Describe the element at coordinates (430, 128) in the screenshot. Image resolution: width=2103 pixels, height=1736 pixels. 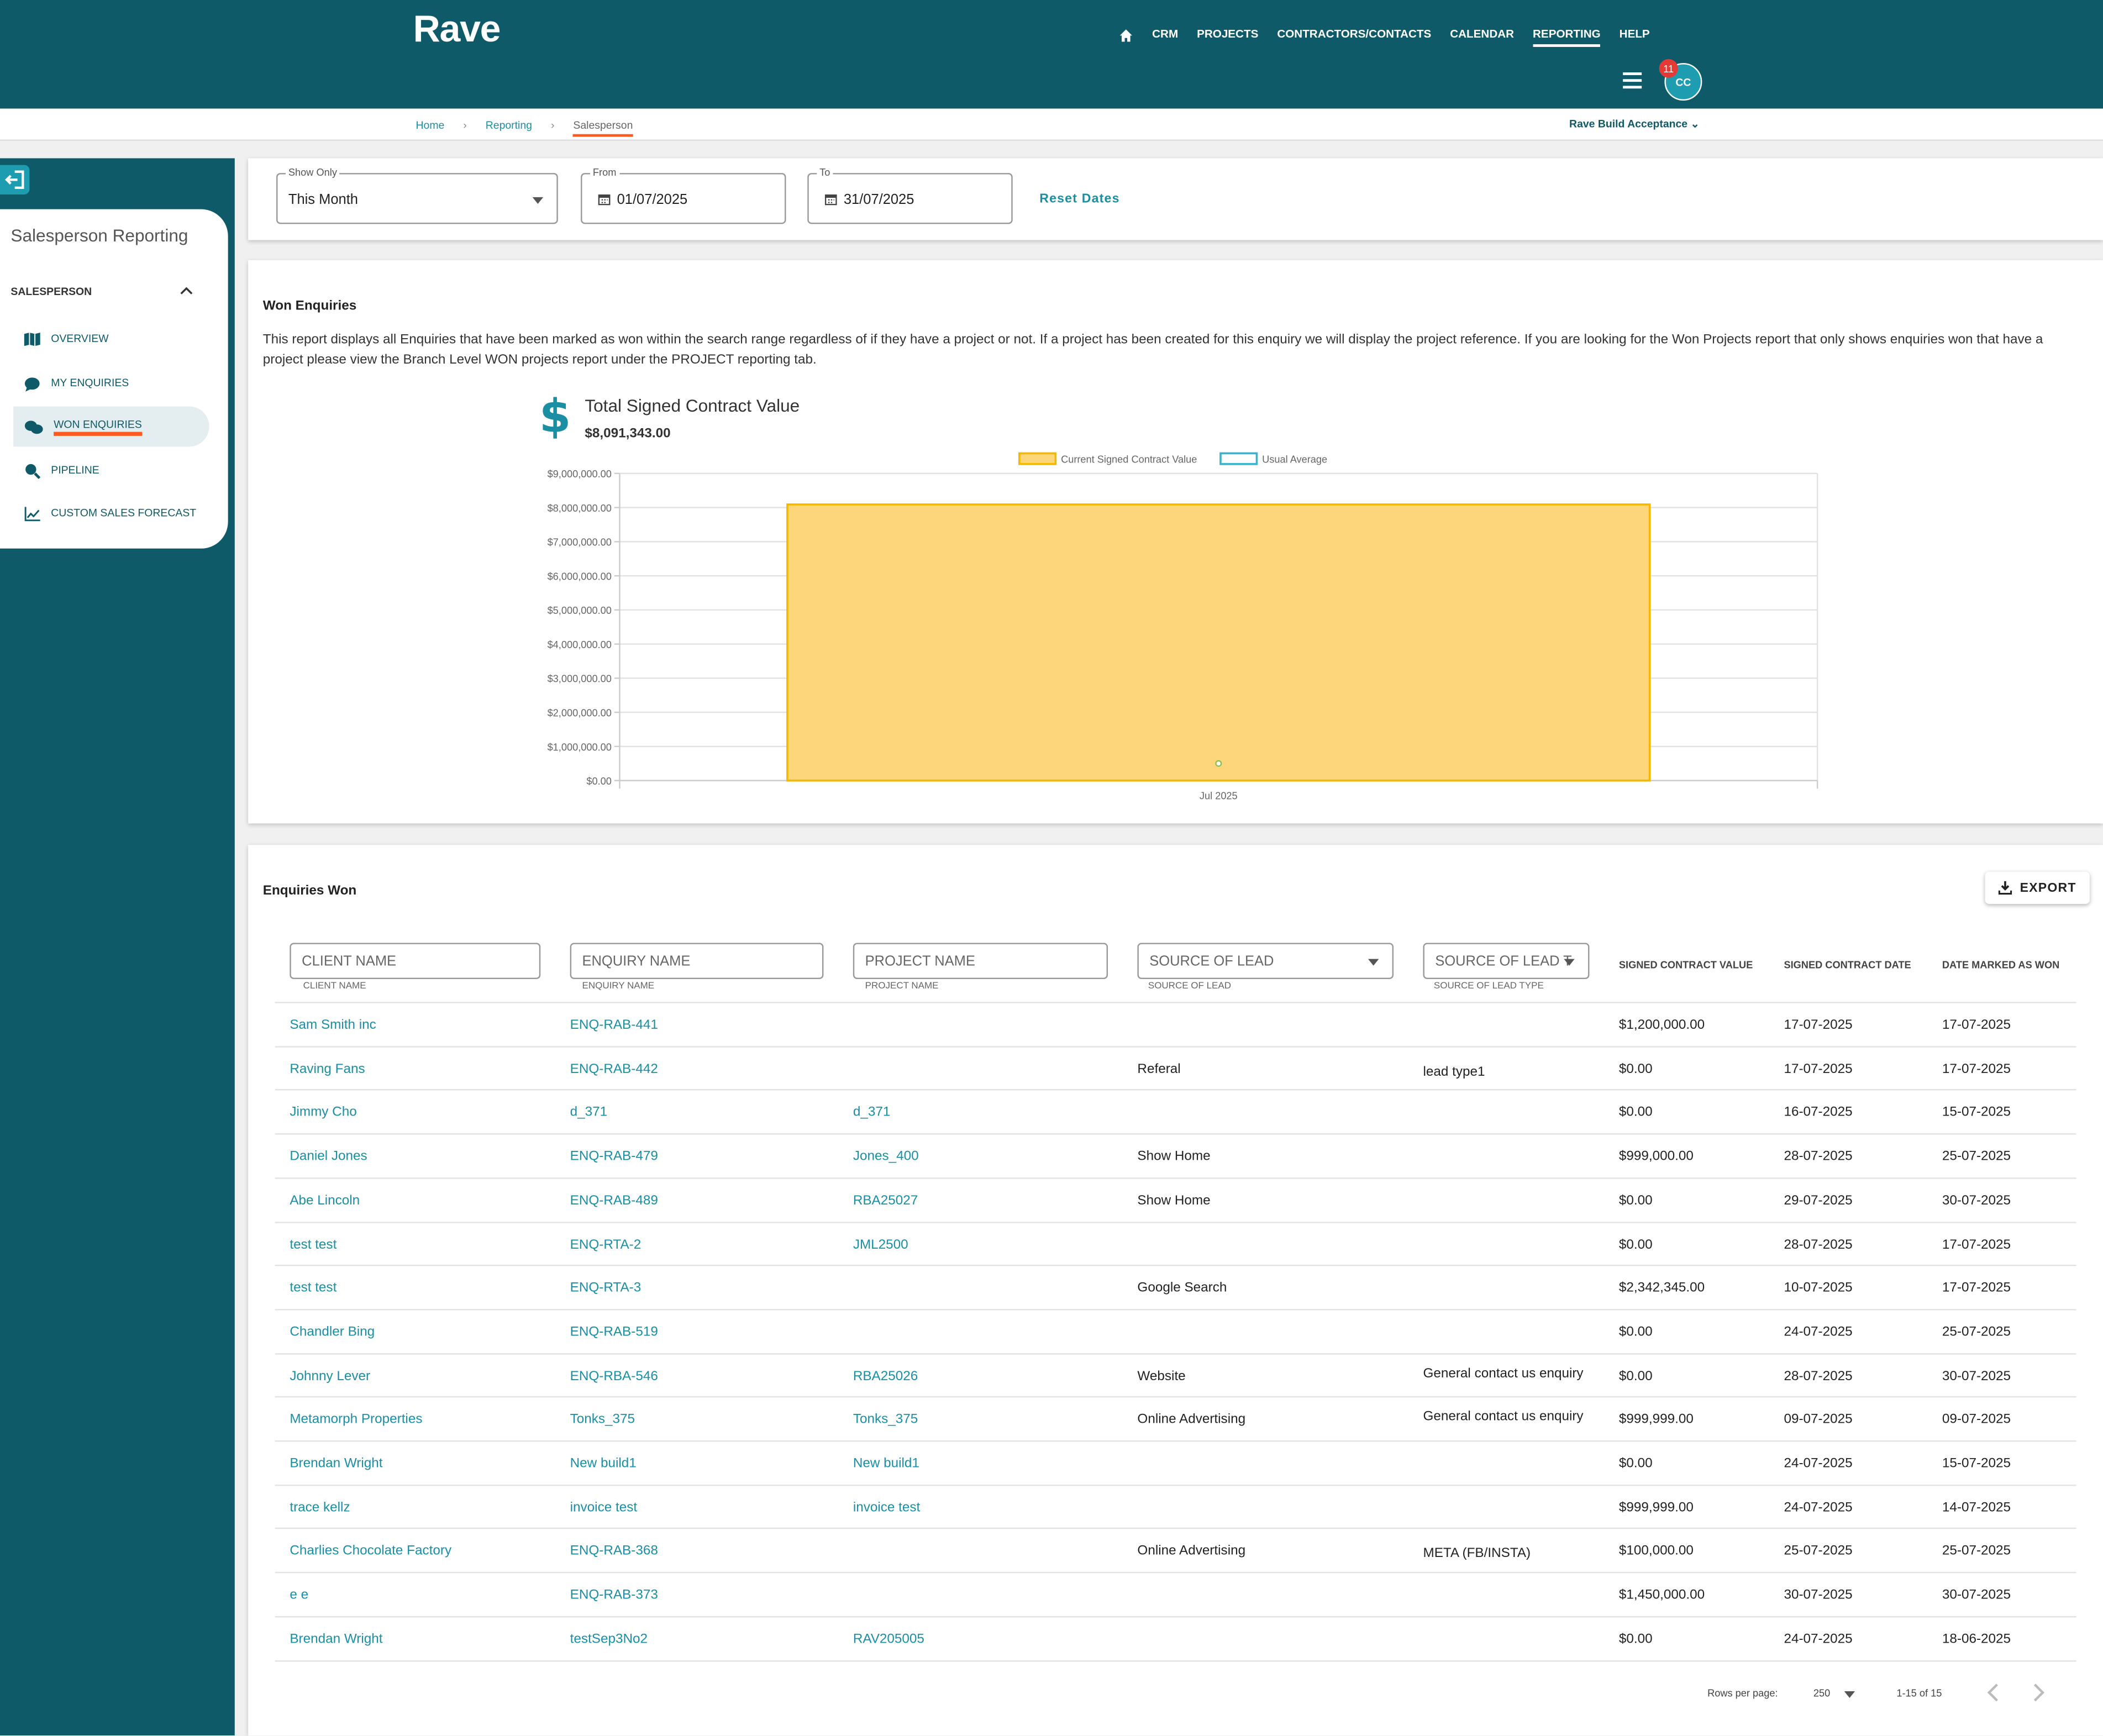
I see `breadcrumb-home: Home` at that location.